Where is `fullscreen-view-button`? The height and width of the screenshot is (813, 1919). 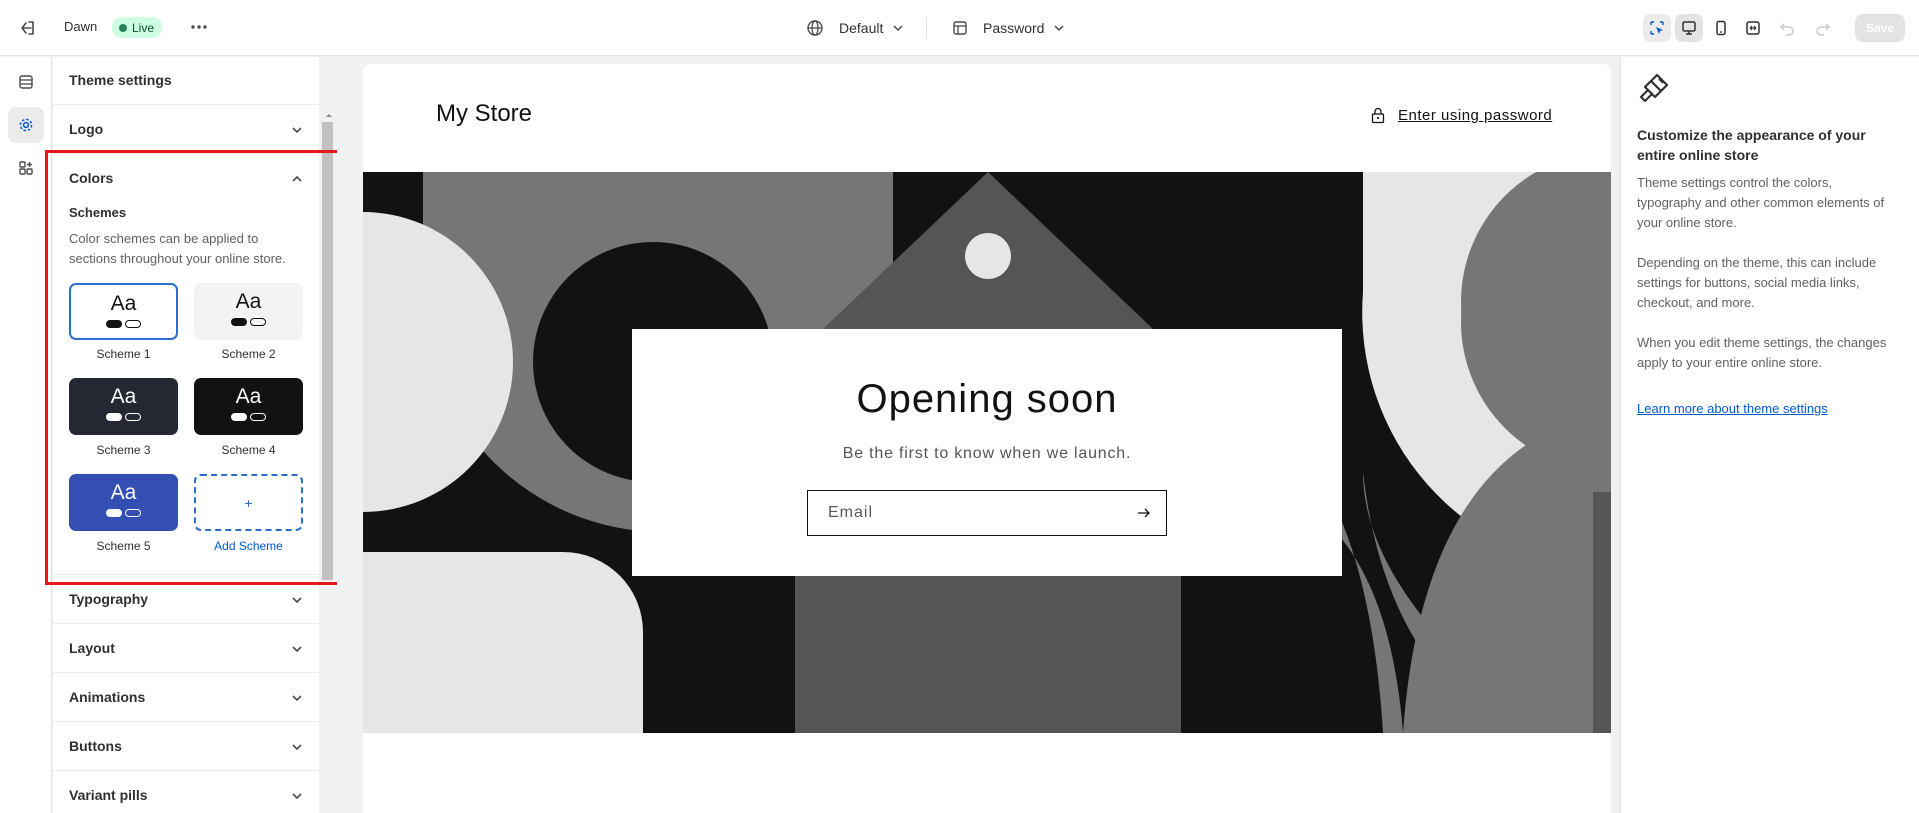 fullscreen-view-button is located at coordinates (1753, 28).